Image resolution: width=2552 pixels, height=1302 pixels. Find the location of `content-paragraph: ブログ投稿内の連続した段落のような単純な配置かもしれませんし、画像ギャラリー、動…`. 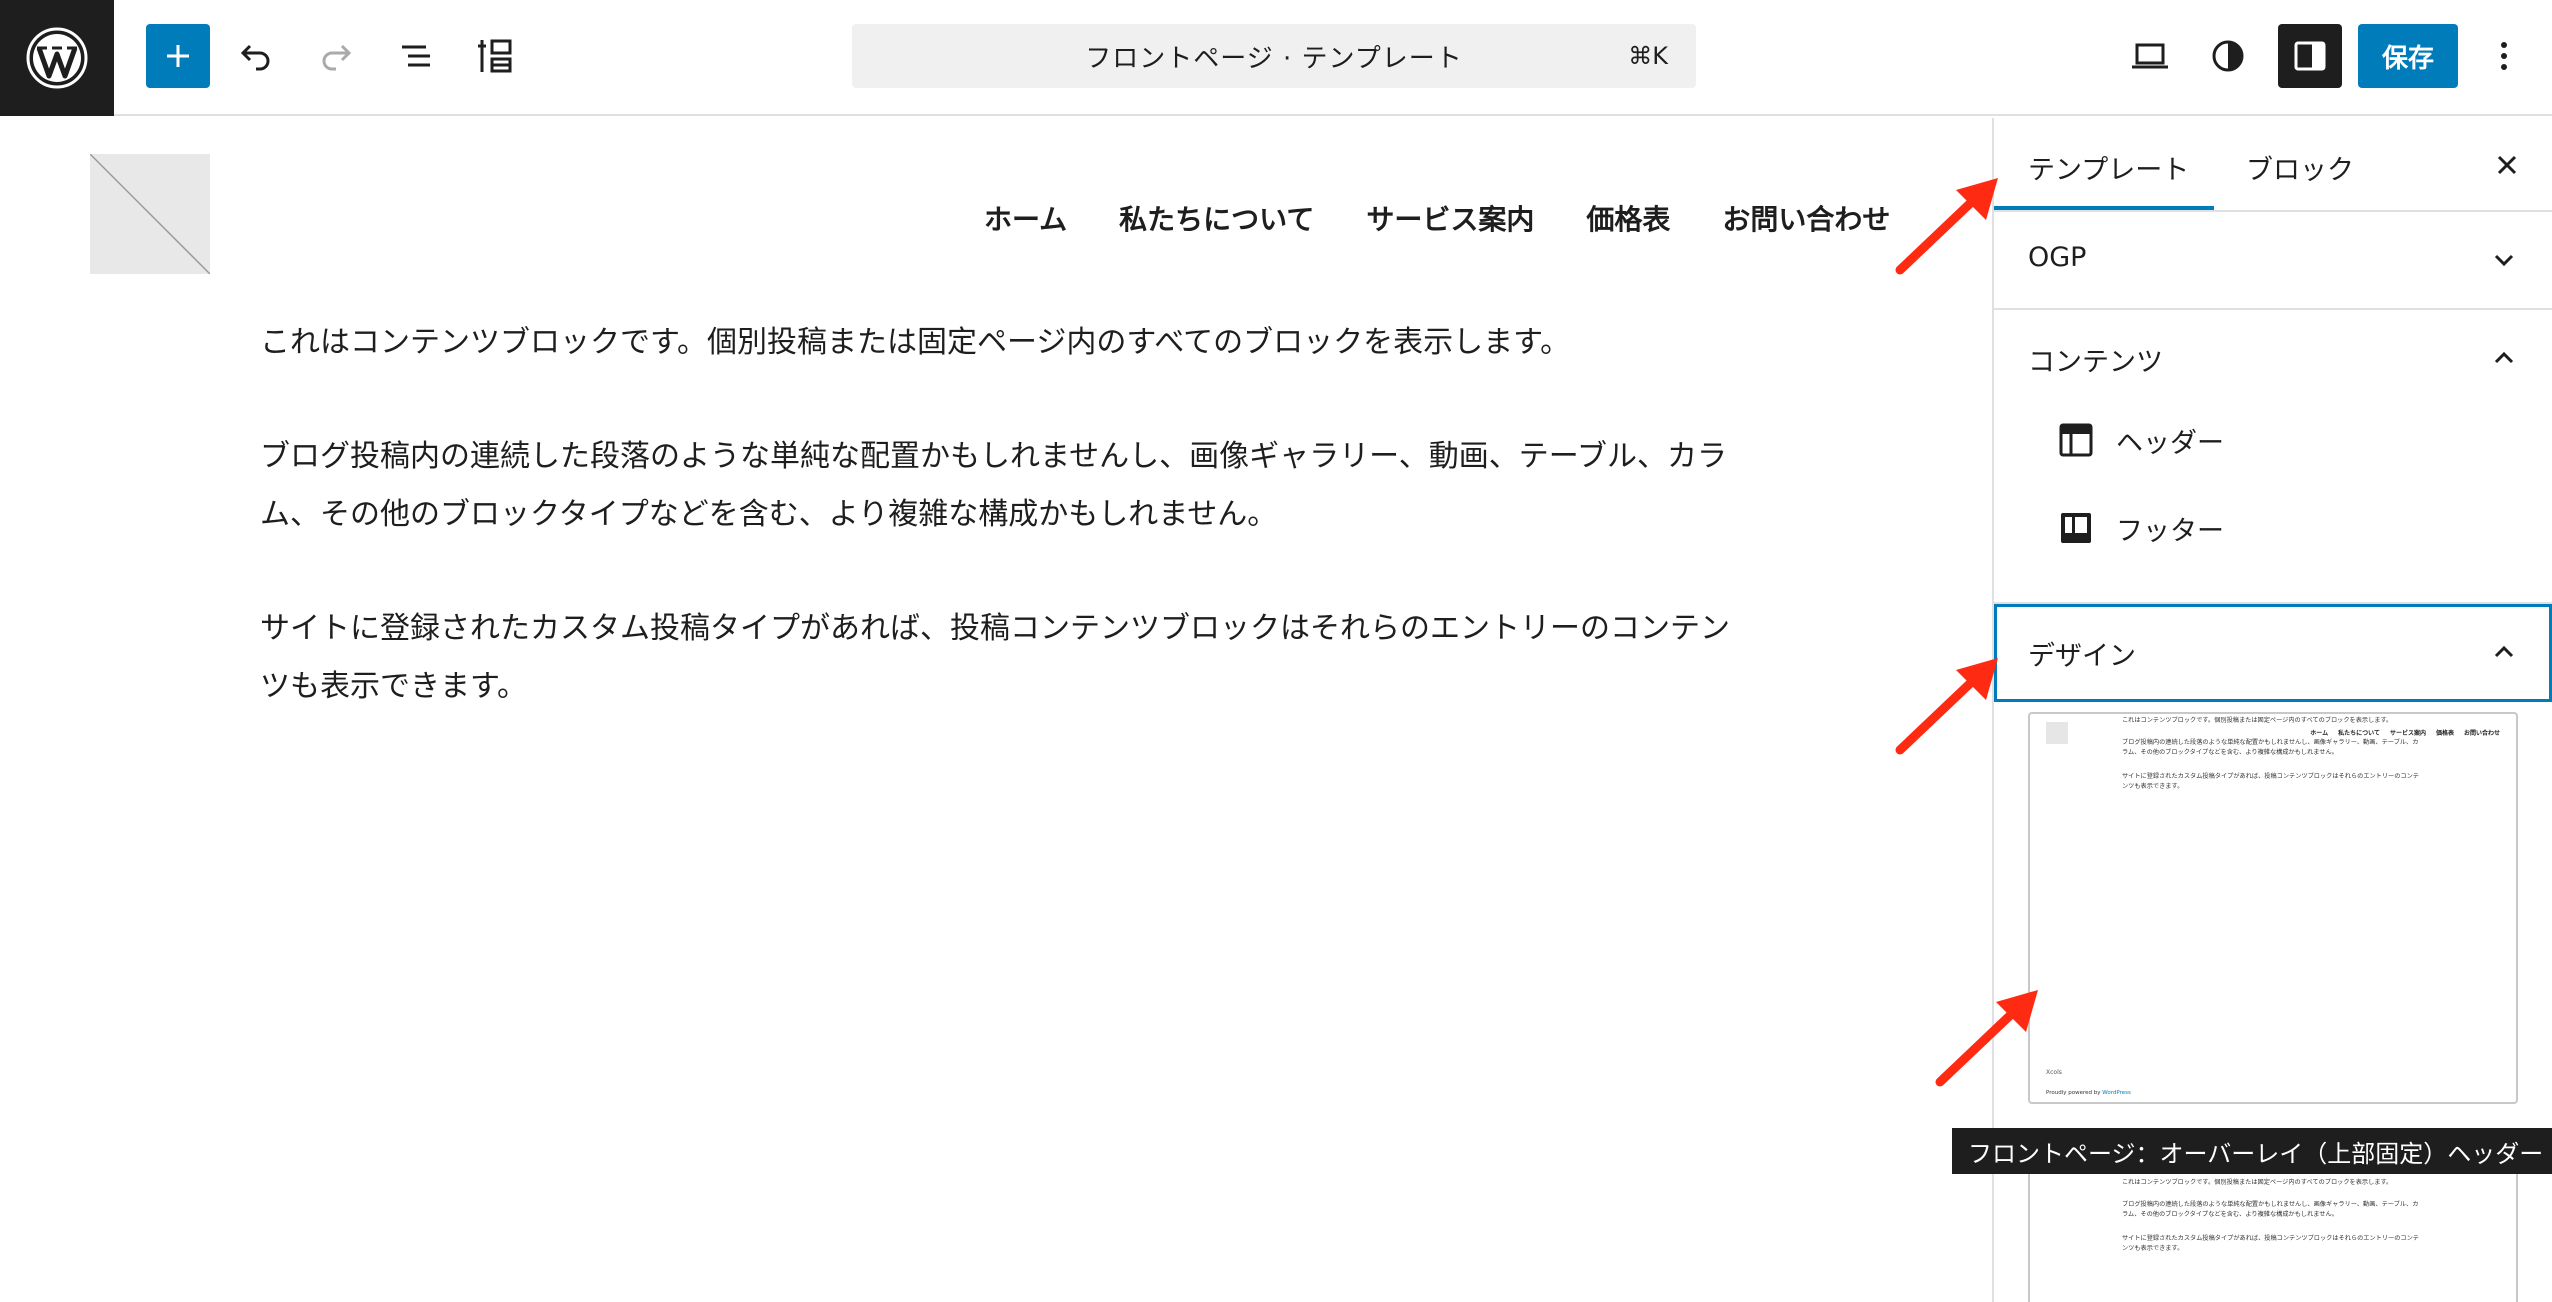

content-paragraph: ブログ投稿内の連続した段落のような単純な配置かもしれませんし、画像ギャラリー、動… is located at coordinates (1000, 486).